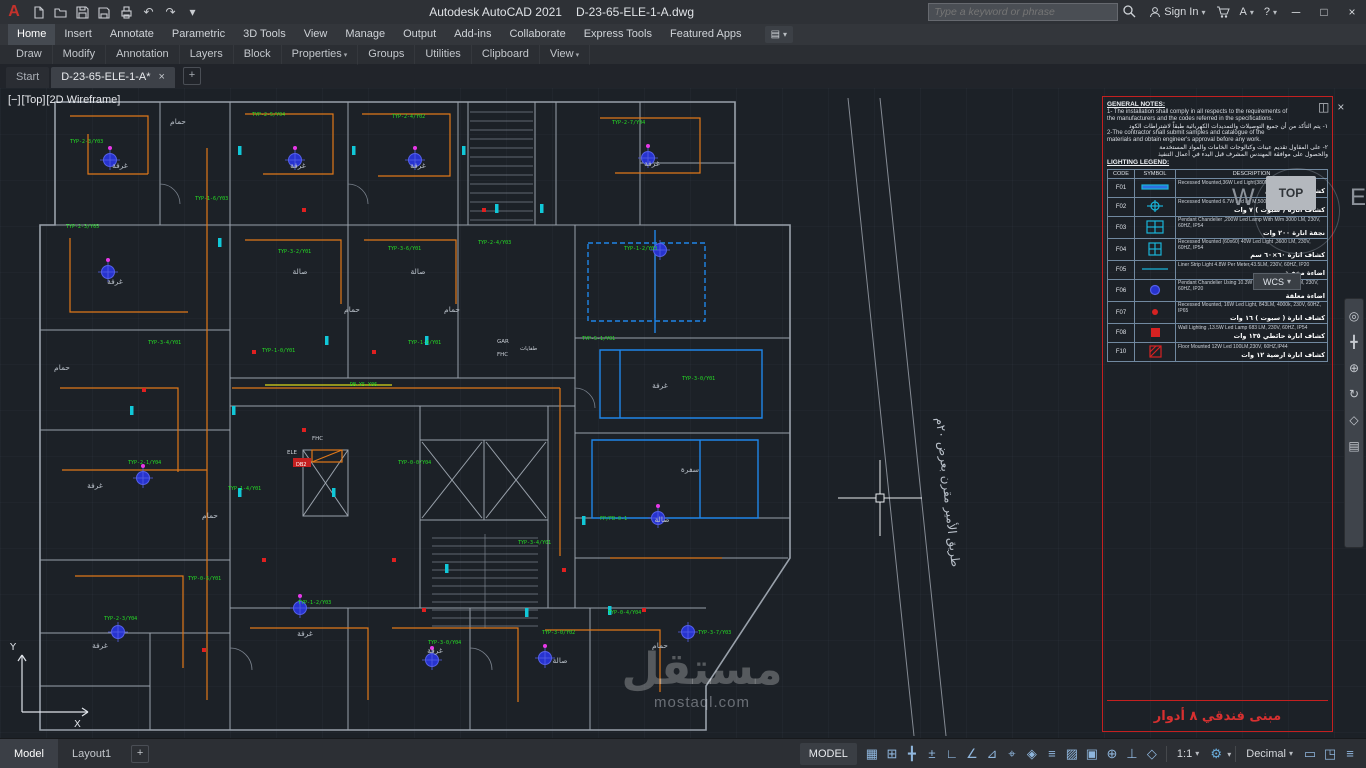 This screenshot has width=1366, height=768. I want to click on ribbon-panel-annotation: Annotation, so click(143, 54).